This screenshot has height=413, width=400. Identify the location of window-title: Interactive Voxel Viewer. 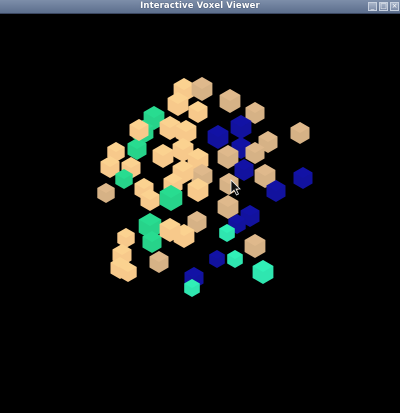
(200, 6).